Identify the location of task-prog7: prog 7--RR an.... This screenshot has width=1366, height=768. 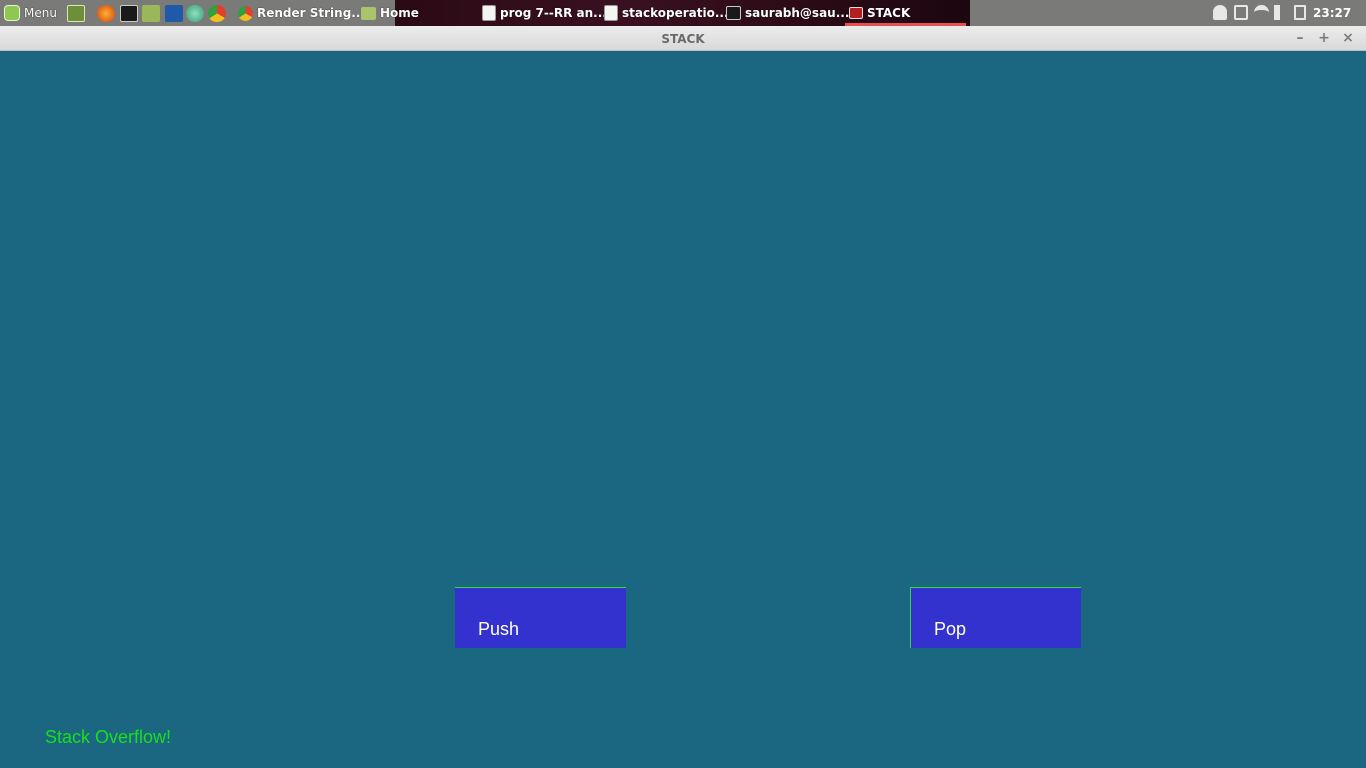
(544, 13).